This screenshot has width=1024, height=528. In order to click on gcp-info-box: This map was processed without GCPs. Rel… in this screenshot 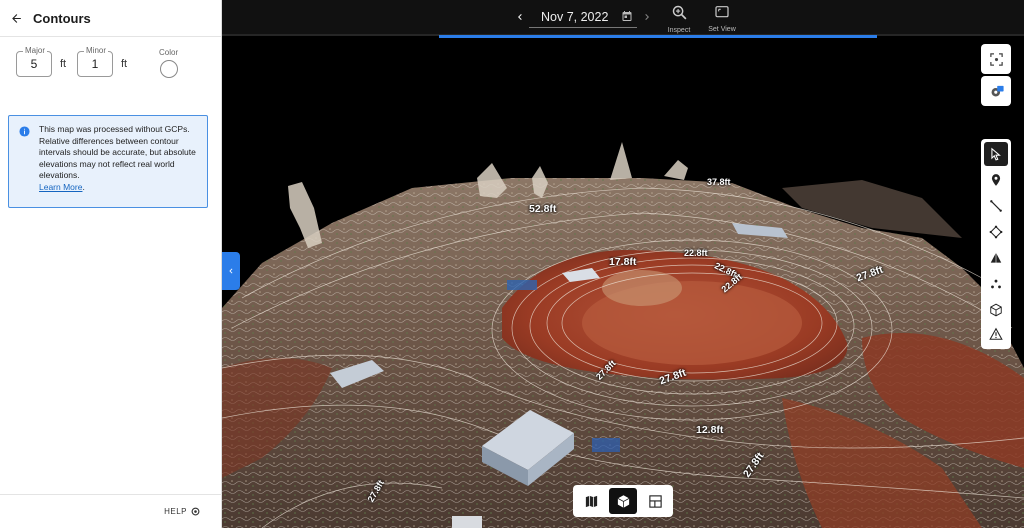, I will do `click(108, 161)`.